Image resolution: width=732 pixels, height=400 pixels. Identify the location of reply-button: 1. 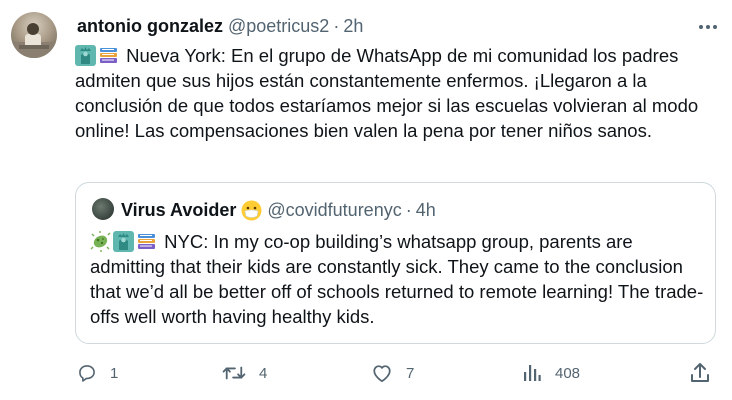
(97, 373).